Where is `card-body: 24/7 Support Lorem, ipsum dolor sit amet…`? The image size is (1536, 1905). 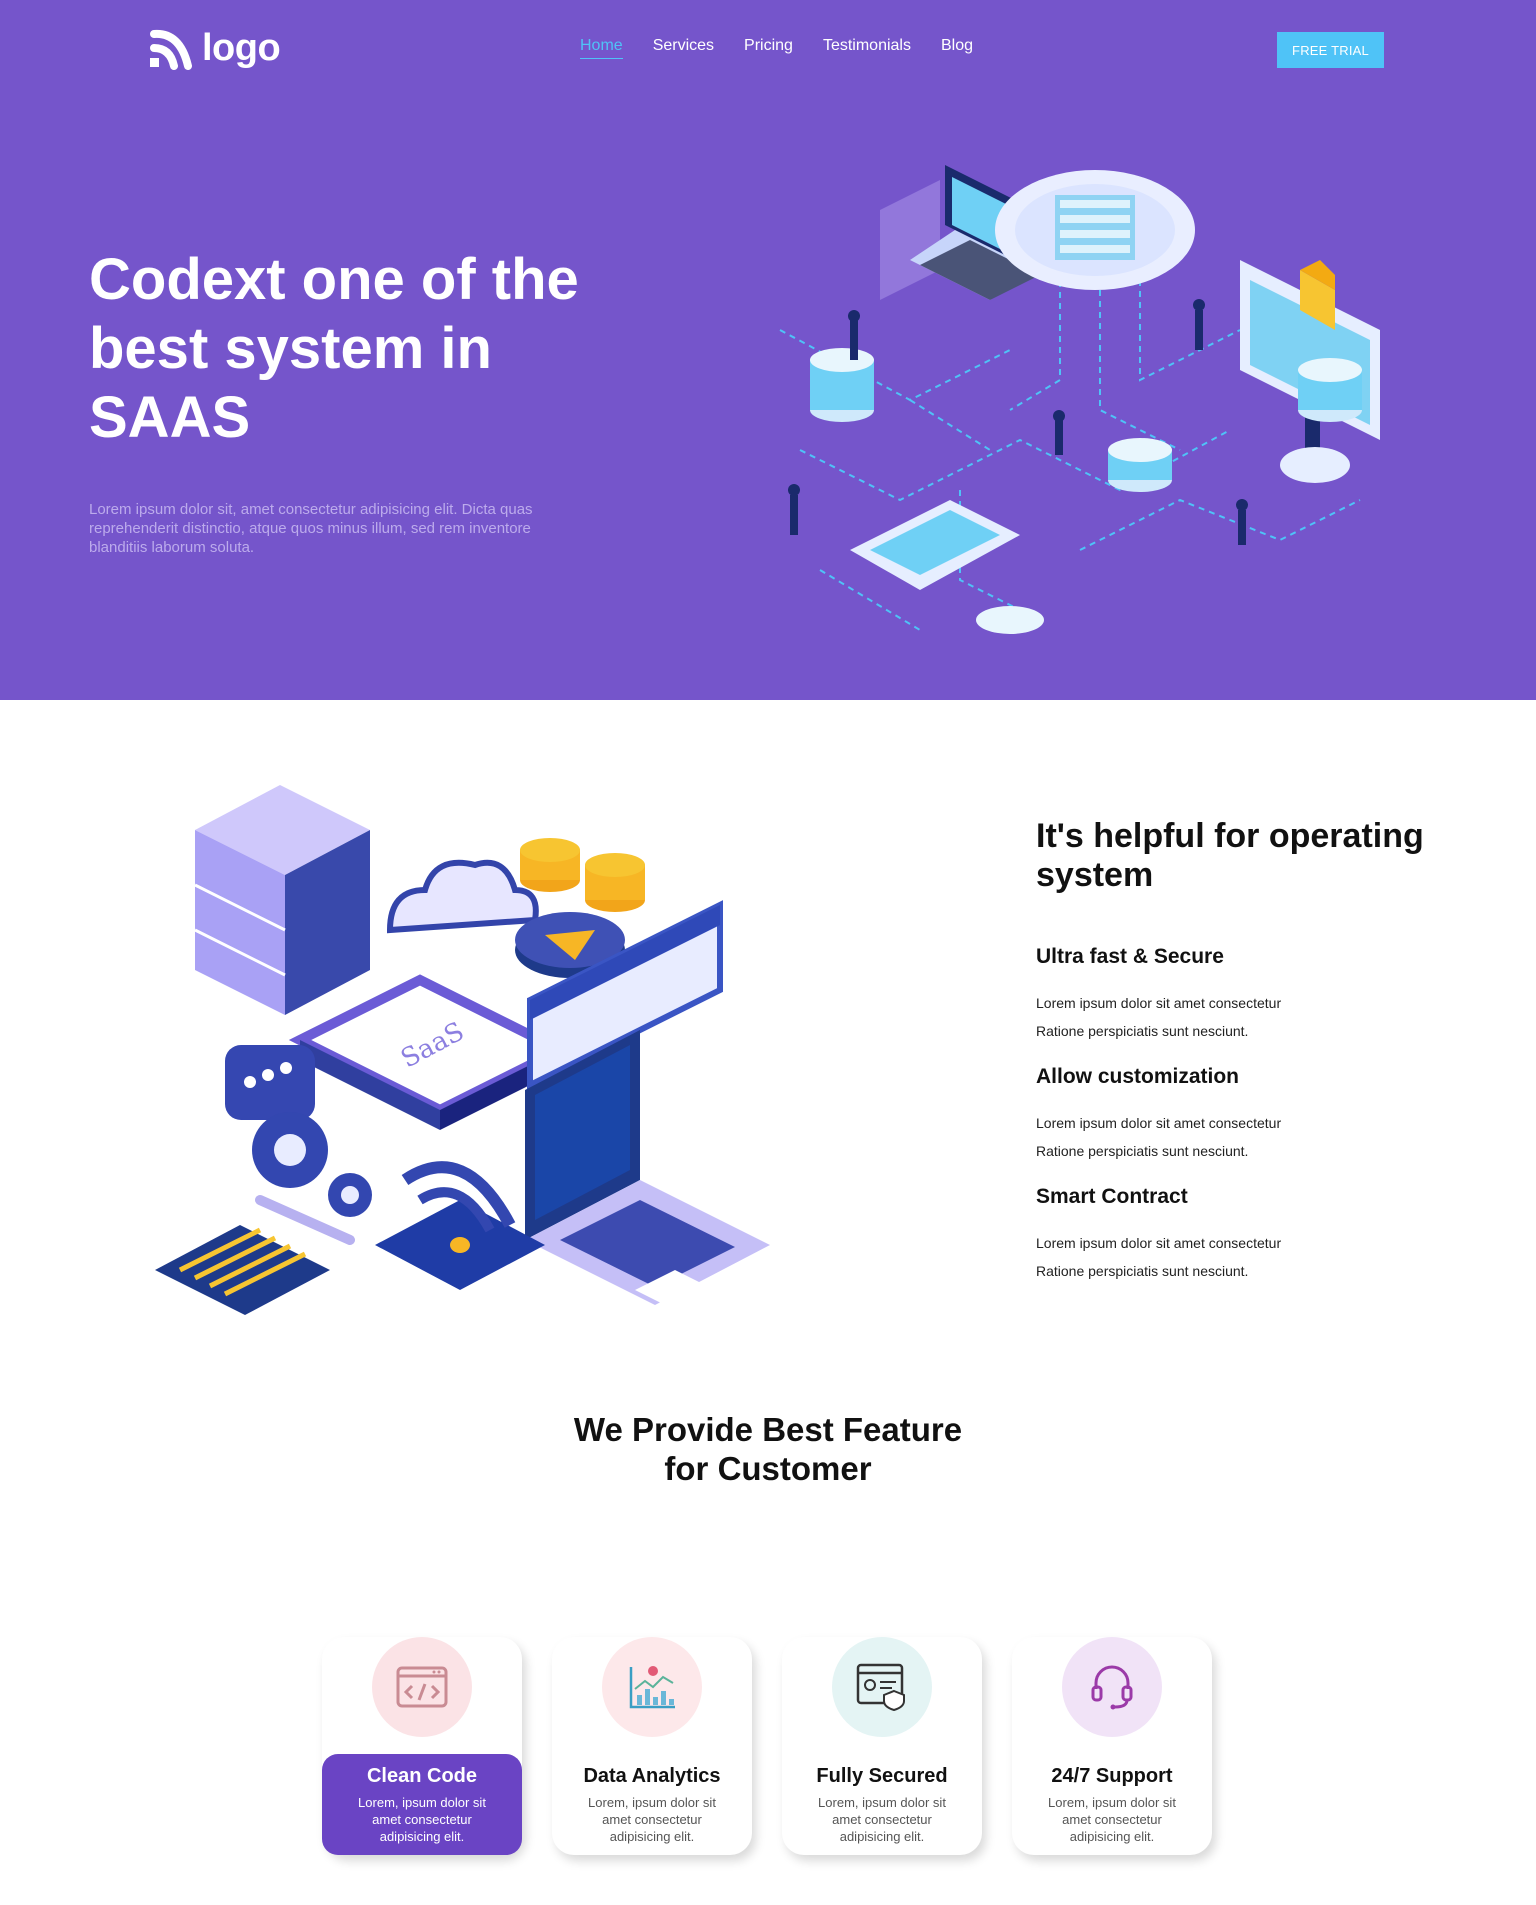
card-body: 24/7 Support Lorem, ipsum dolor sit amet… is located at coordinates (1112, 1804).